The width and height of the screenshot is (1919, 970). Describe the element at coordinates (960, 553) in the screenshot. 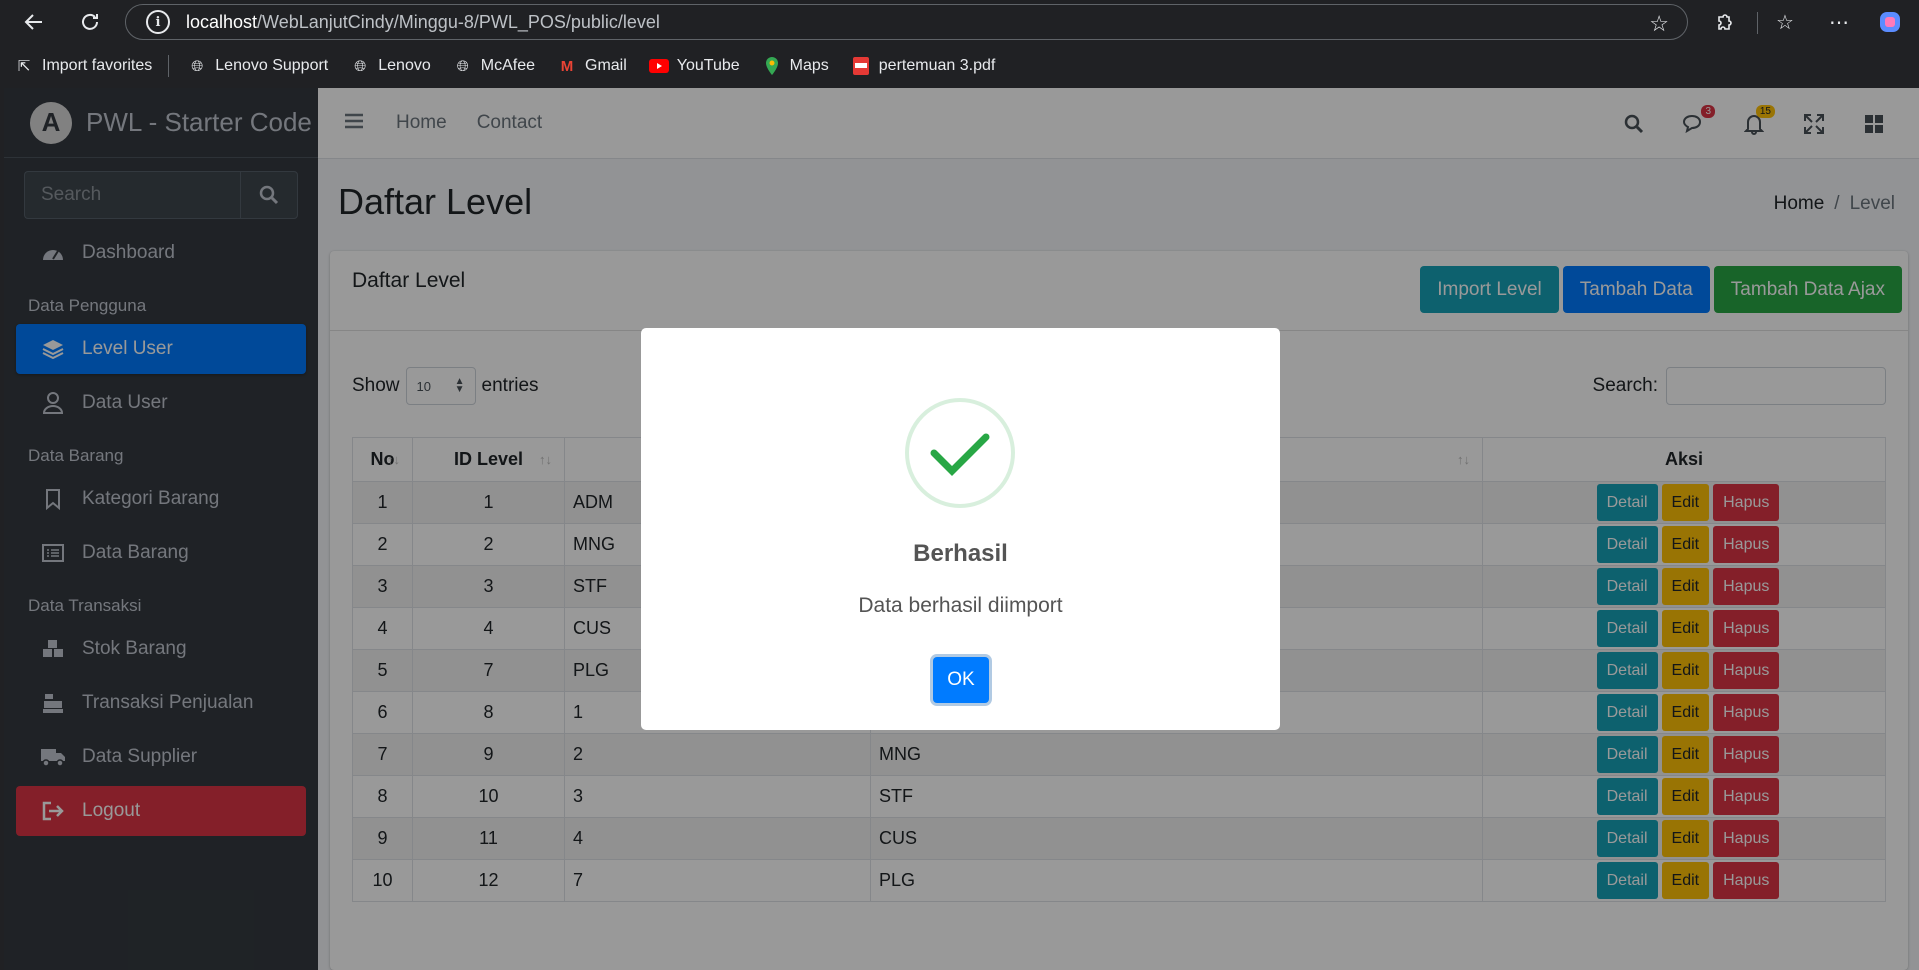

I see `dialog-title: Berhasil` at that location.